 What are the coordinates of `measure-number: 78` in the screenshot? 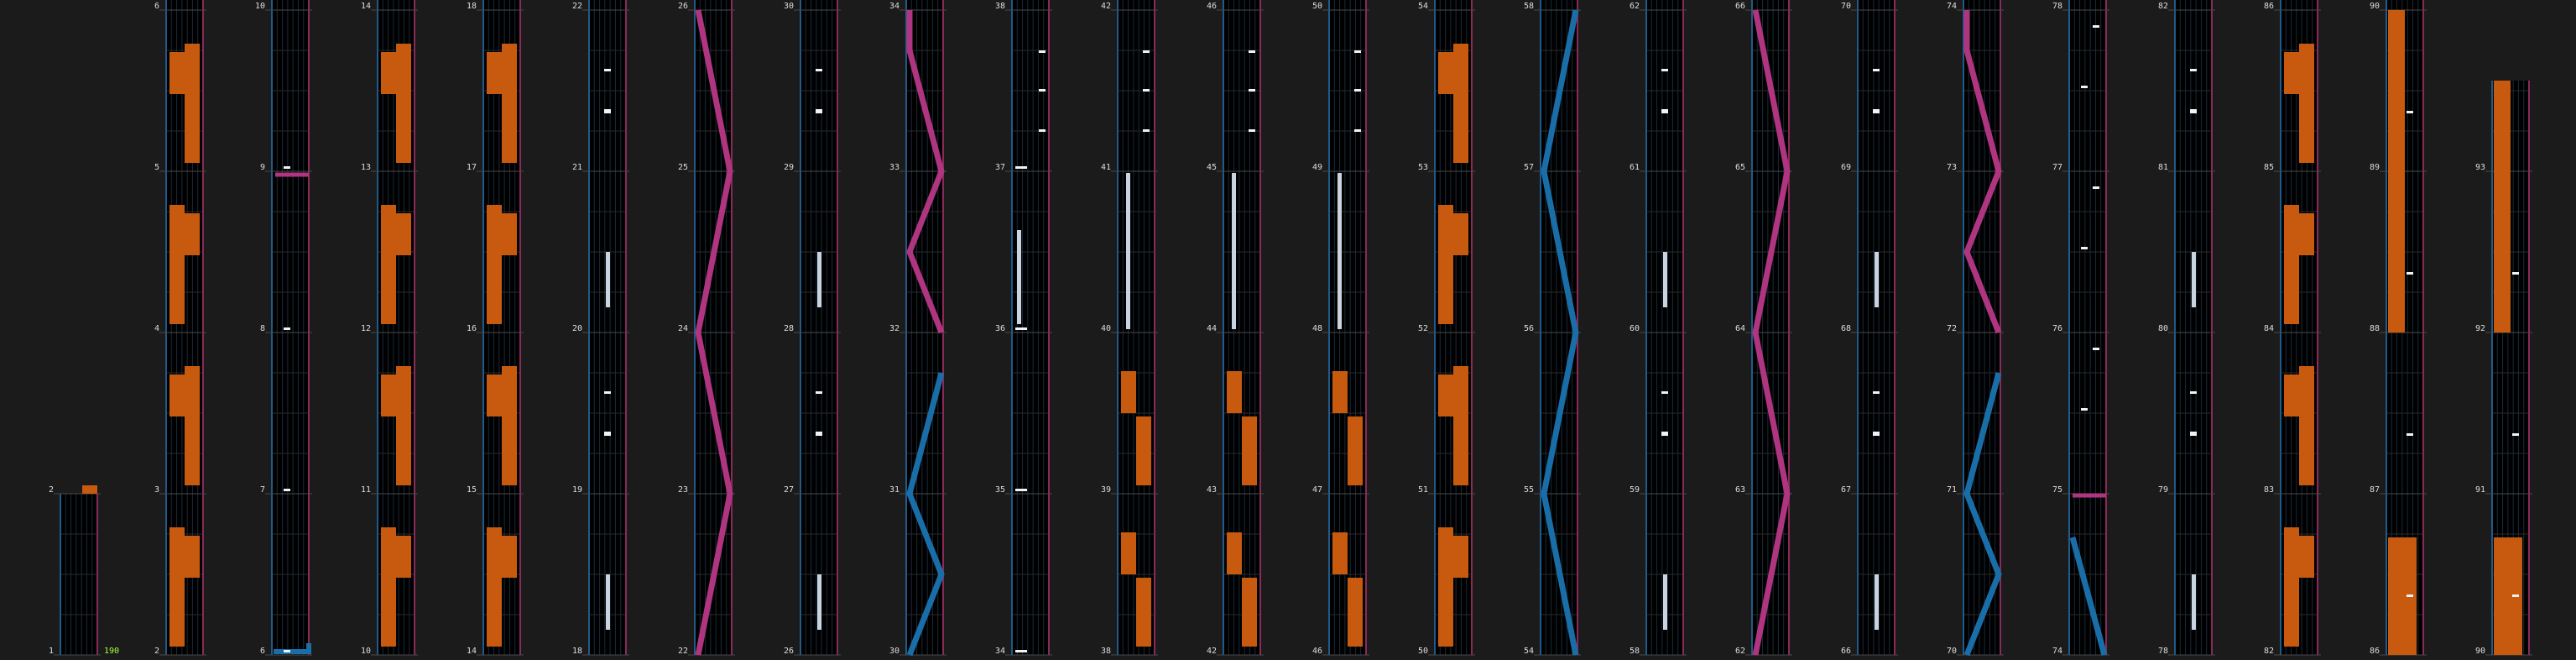 It's located at (2163, 651).